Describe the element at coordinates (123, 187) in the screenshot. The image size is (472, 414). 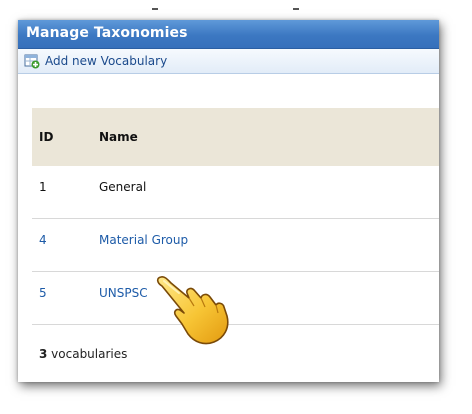
I see `row-name: General` at that location.